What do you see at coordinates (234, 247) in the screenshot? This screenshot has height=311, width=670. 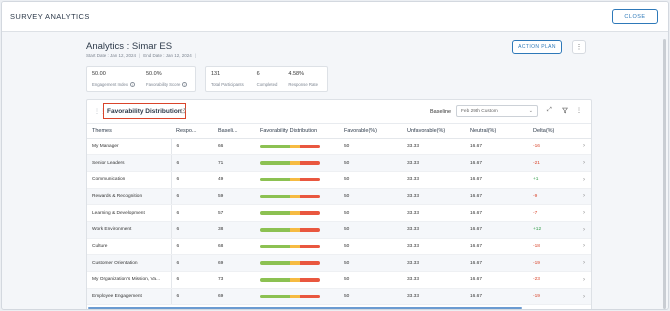 I see `baseline-cell: 68` at bounding box center [234, 247].